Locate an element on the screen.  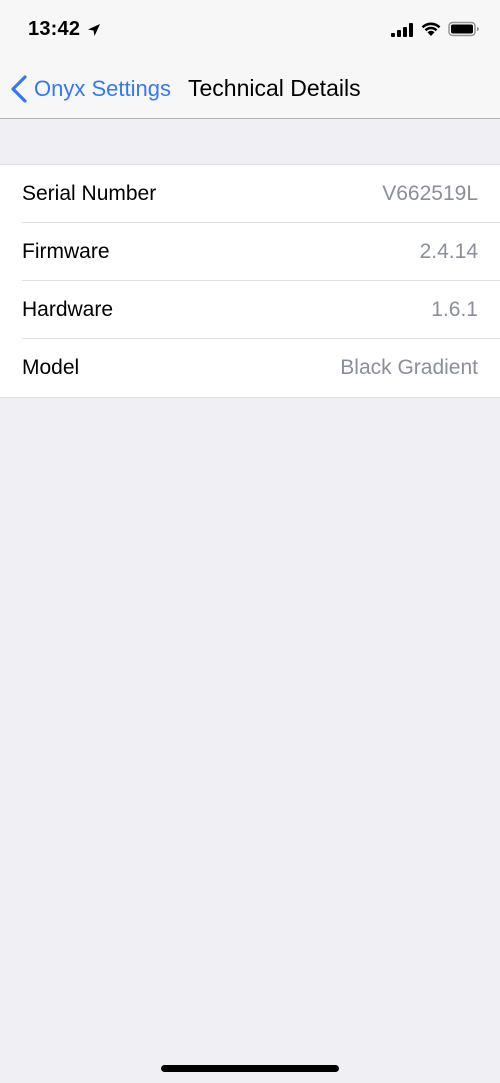
row-value: 2.4.14 is located at coordinates (448, 251).